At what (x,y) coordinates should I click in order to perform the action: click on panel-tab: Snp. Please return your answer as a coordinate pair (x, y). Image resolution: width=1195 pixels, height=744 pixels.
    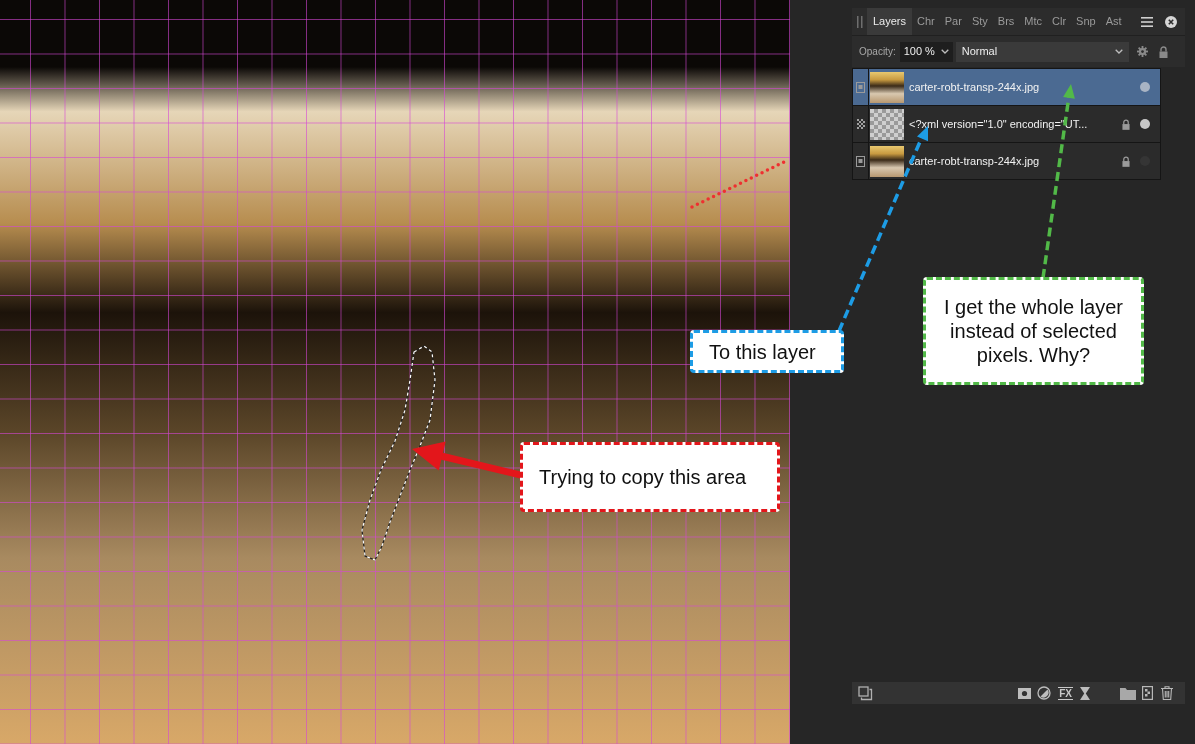
    Looking at the image, I should click on (1086, 21).